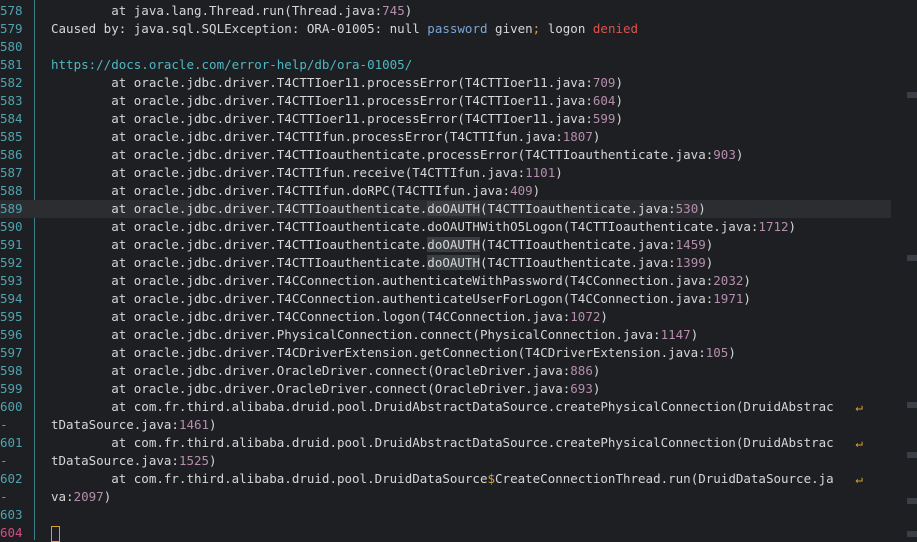  What do you see at coordinates (445, 47) in the screenshot?
I see `code-line: 580` at bounding box center [445, 47].